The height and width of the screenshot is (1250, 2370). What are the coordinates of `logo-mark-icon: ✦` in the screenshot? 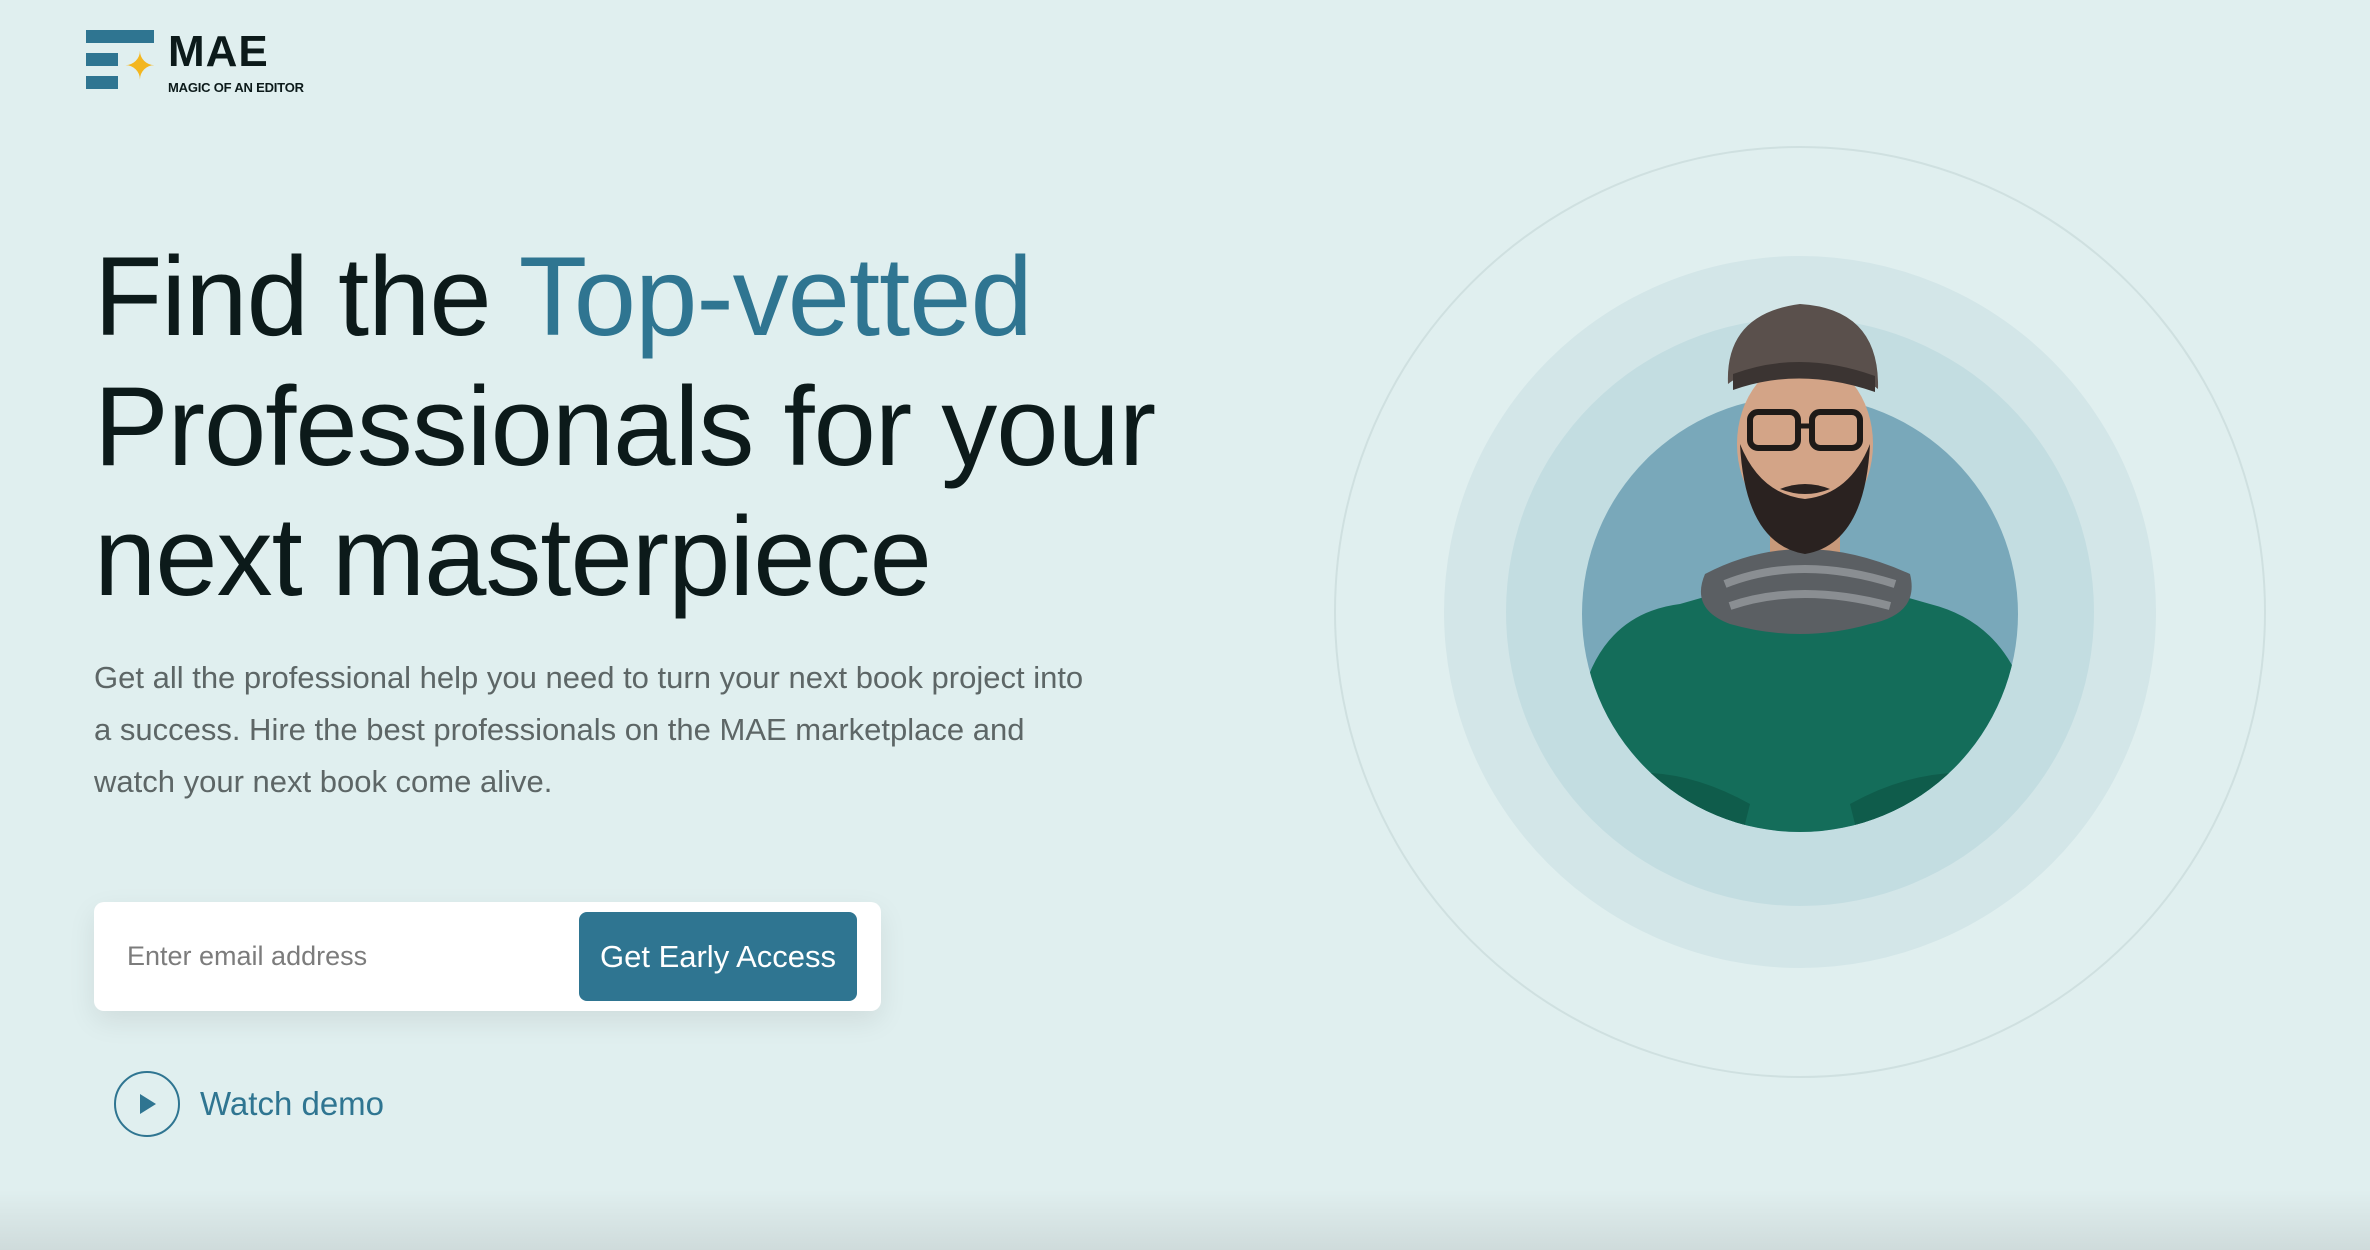 It's located at (122, 60).